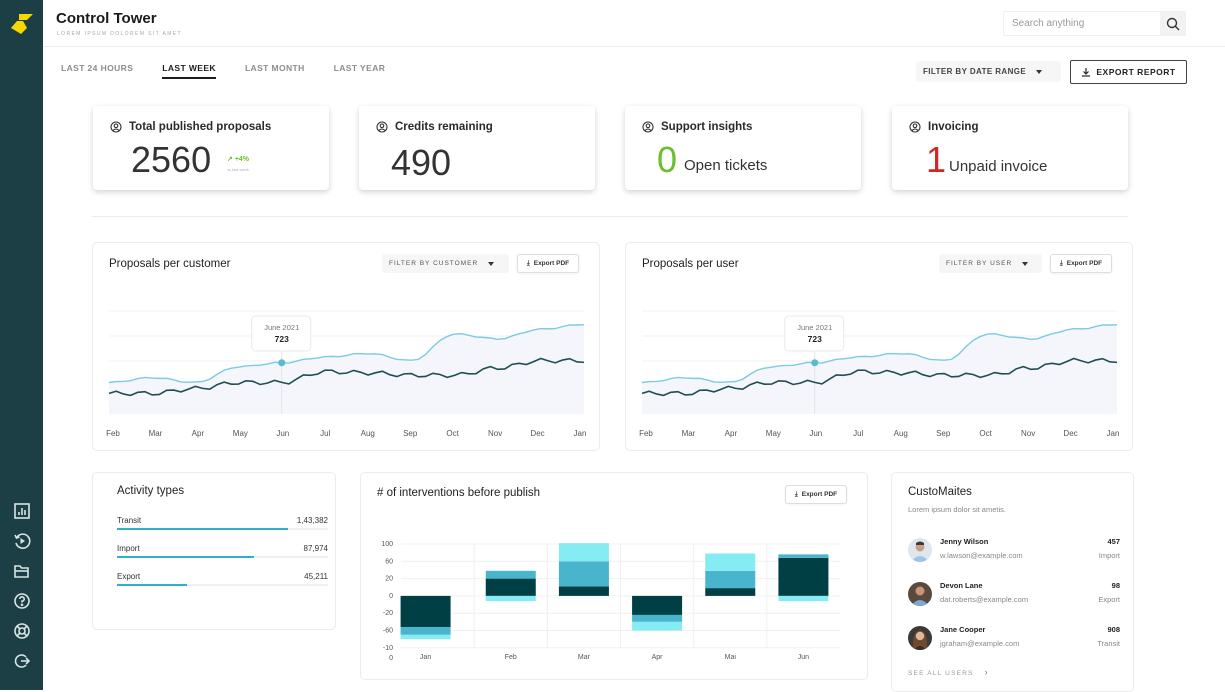 This screenshot has width=1225, height=692. I want to click on y-tick-label: -20, so click(388, 613).